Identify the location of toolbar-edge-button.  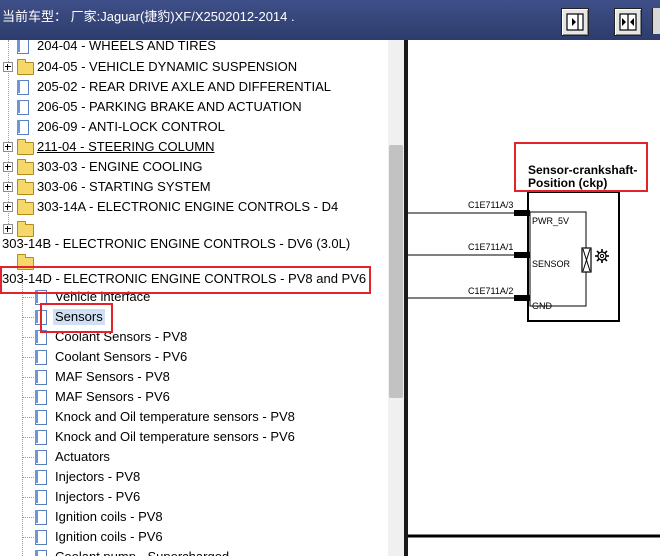
(656, 21).